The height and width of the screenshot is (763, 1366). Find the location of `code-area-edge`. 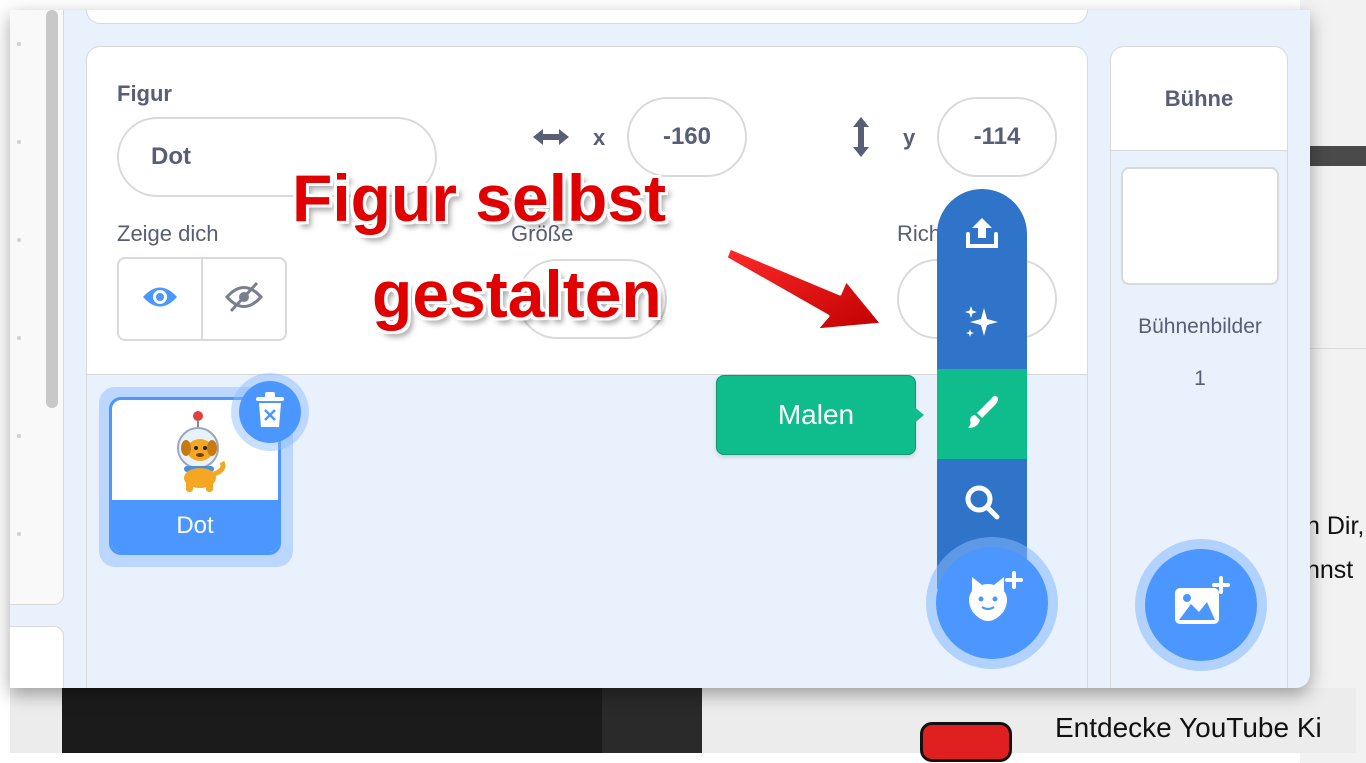

code-area-edge is located at coordinates (37, 307).